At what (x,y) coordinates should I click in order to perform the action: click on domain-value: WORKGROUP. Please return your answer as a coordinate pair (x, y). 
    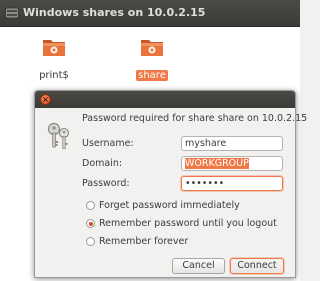
    Looking at the image, I should click on (217, 163).